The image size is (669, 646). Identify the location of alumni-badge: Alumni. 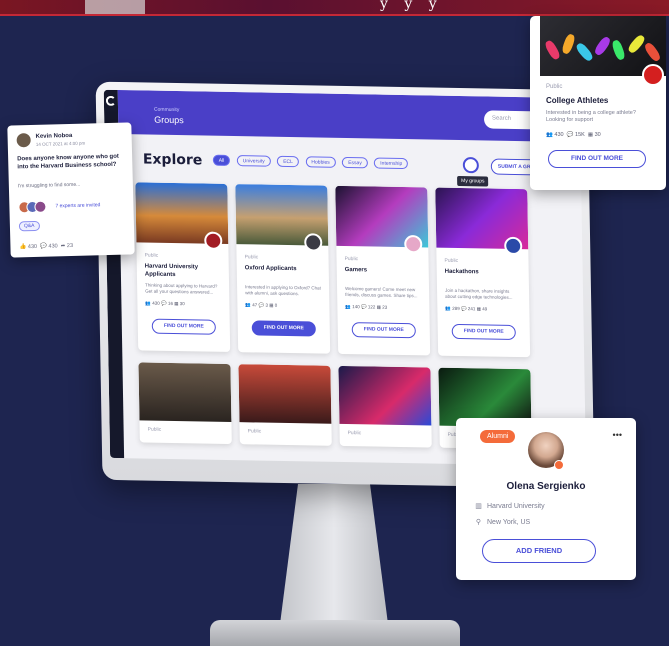
(498, 436).